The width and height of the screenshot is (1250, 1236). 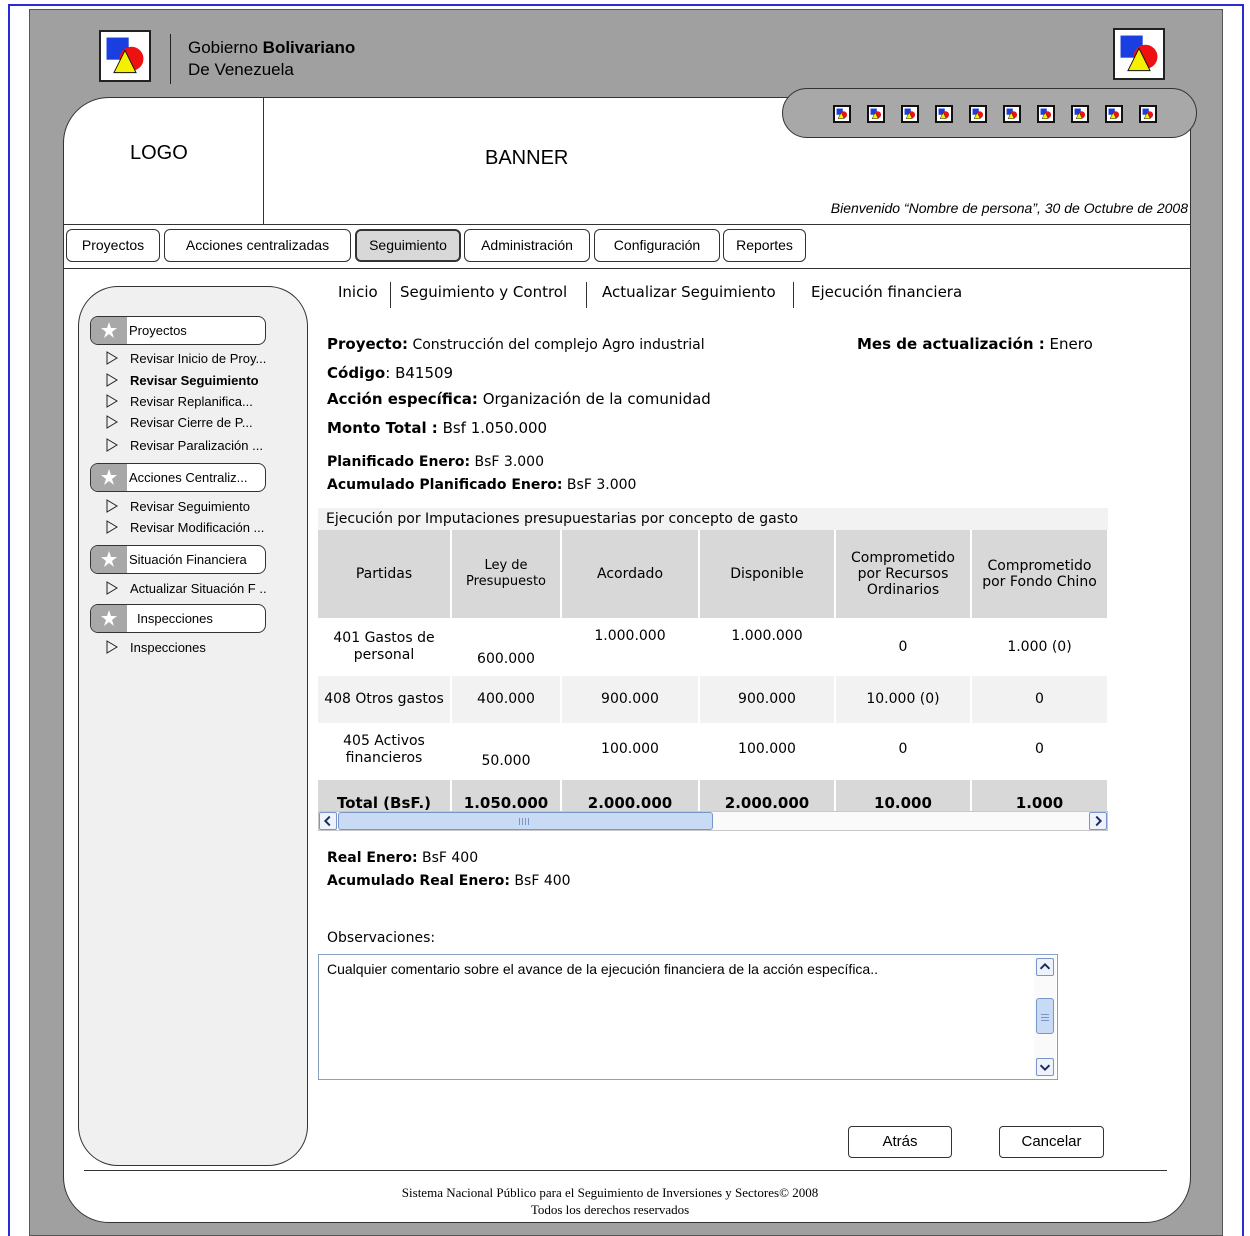 I want to click on table-cell: 10.000 (0), so click(x=903, y=699).